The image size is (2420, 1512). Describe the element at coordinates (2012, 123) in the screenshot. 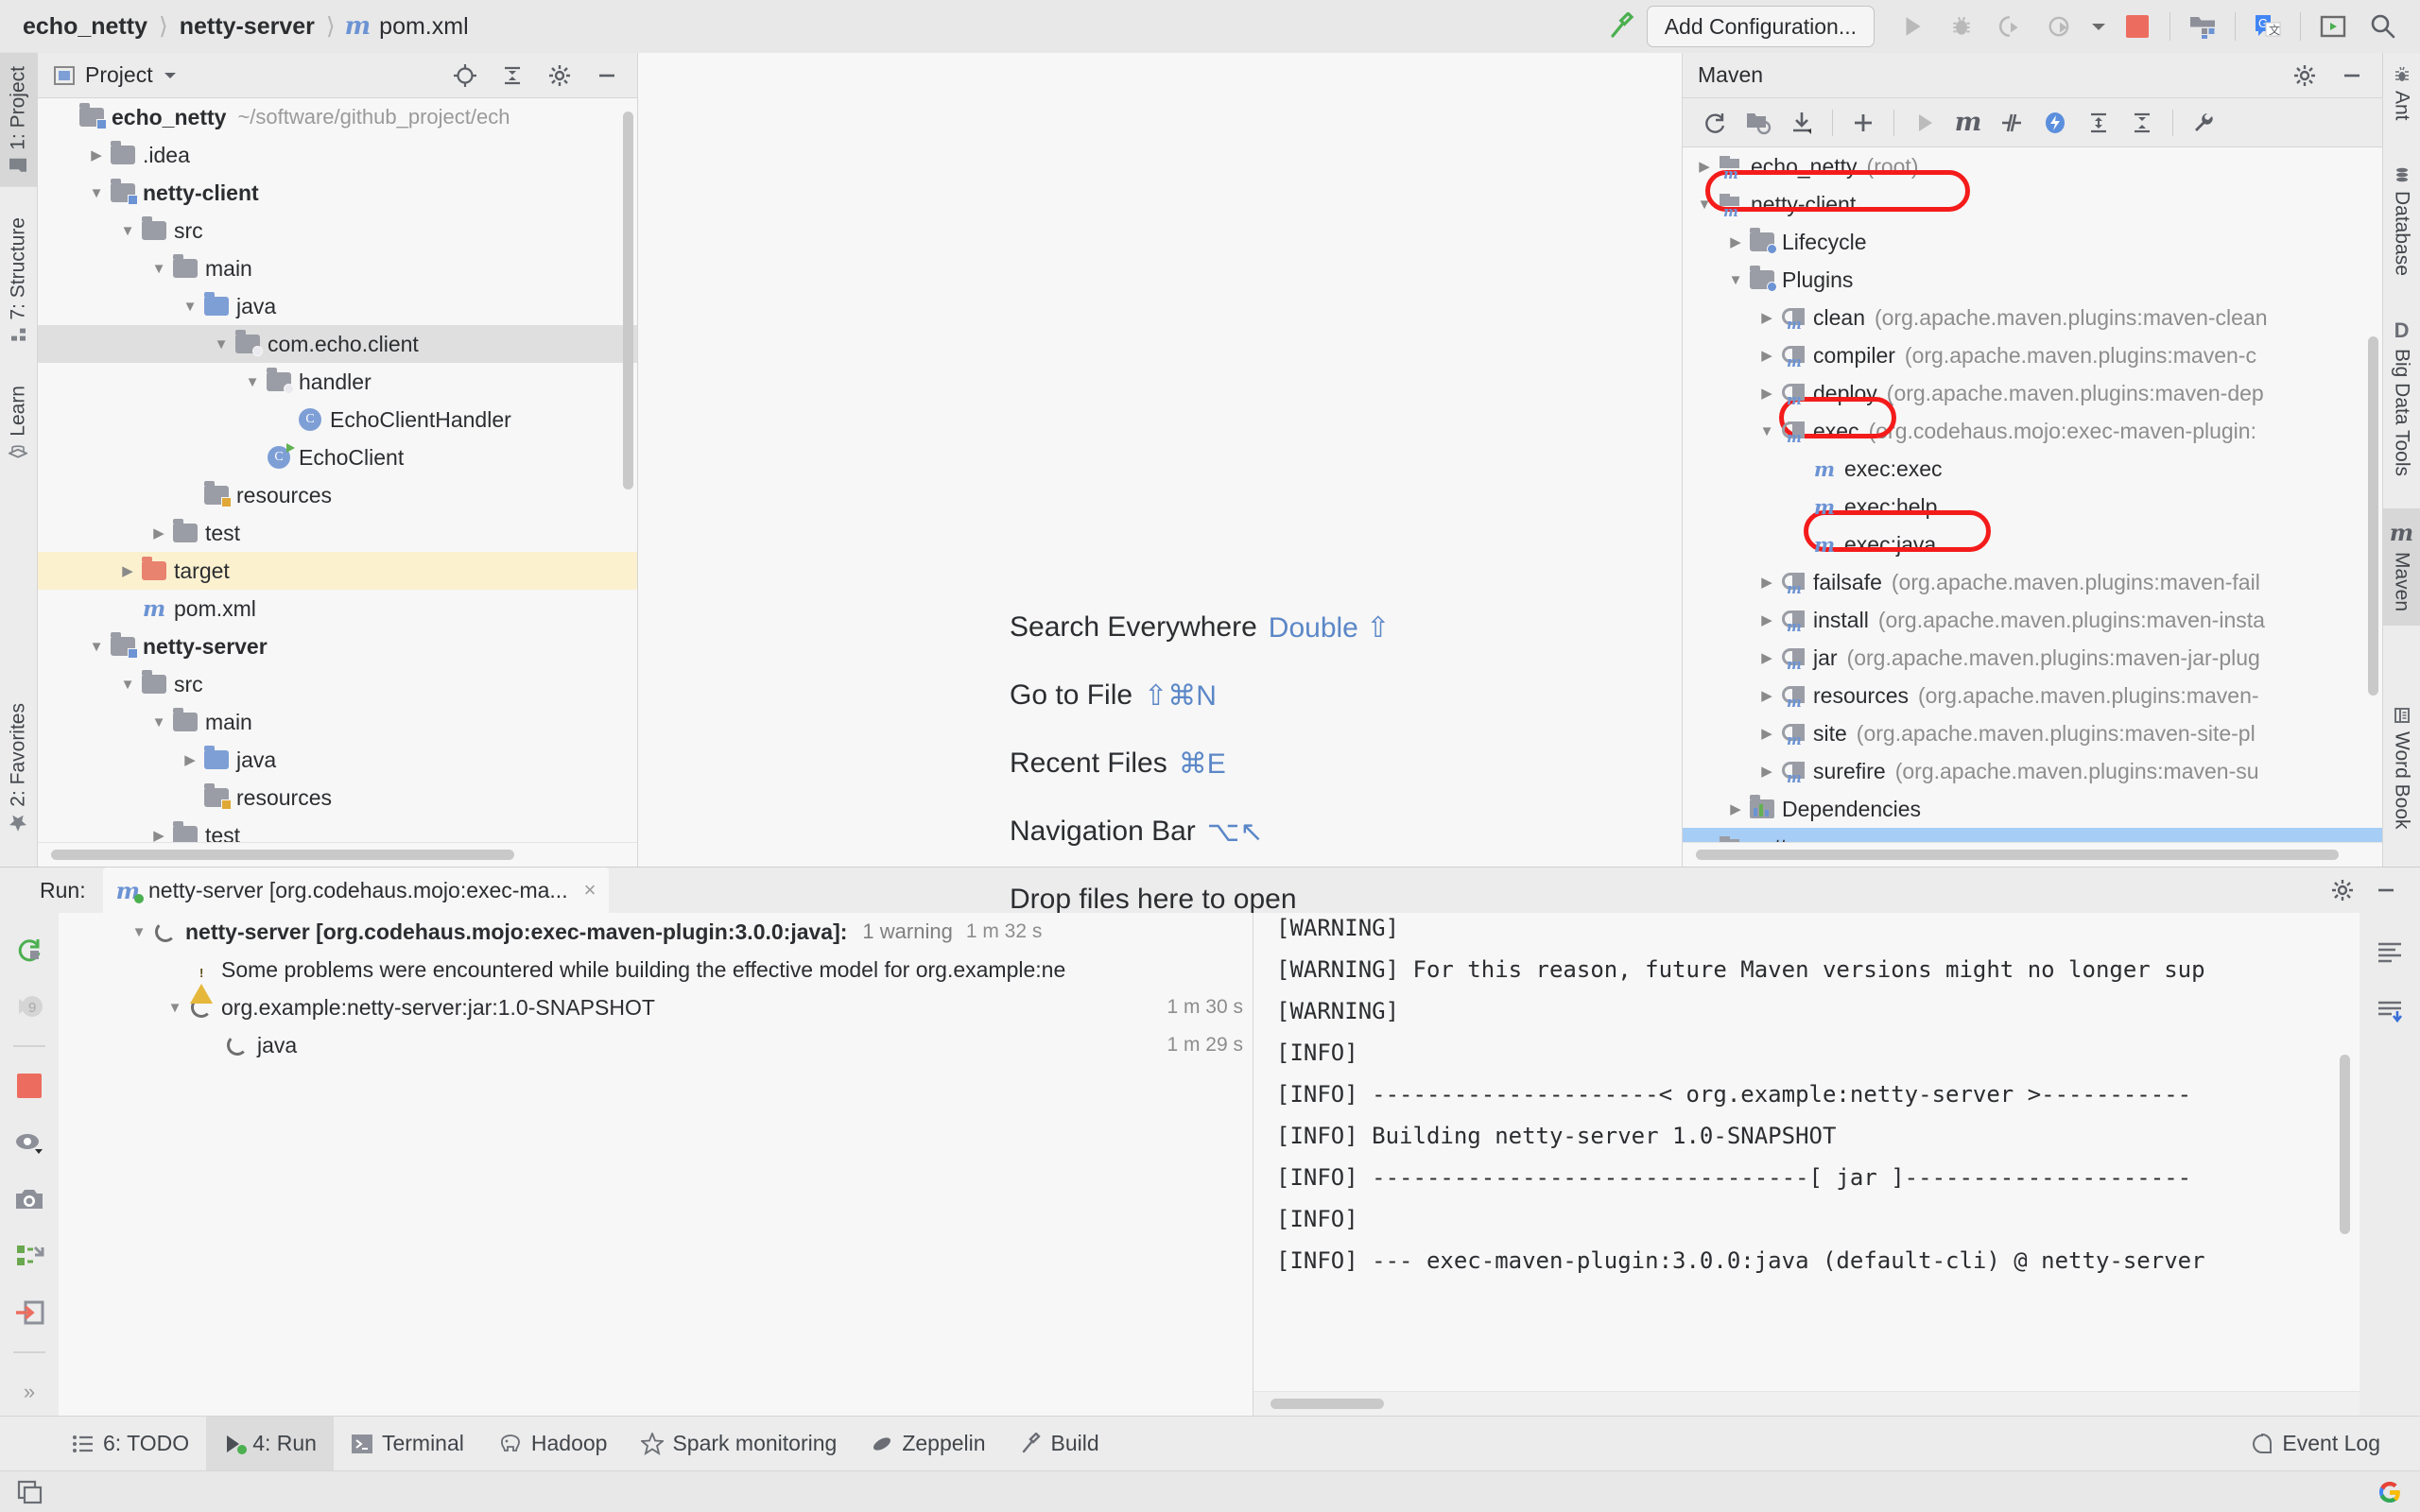

I see `toggle-skip-tests-icon` at that location.